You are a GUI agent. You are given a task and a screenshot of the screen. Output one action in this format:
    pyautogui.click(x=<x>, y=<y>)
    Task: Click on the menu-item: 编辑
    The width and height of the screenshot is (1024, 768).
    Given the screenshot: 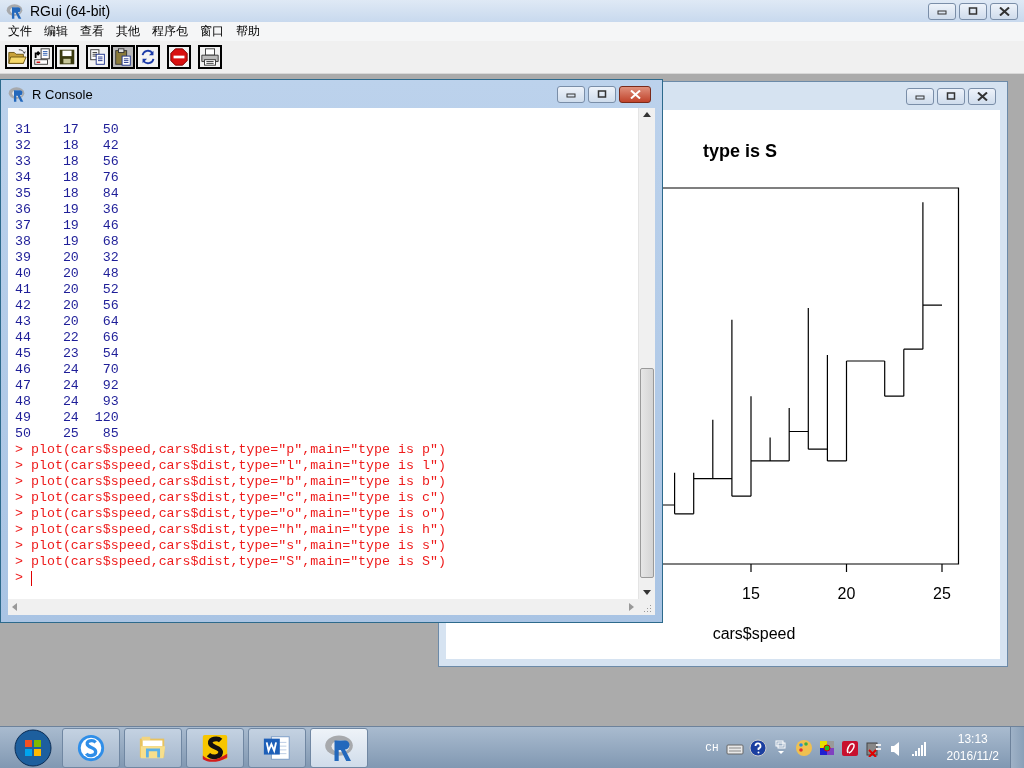 What is the action you would take?
    pyautogui.click(x=56, y=31)
    